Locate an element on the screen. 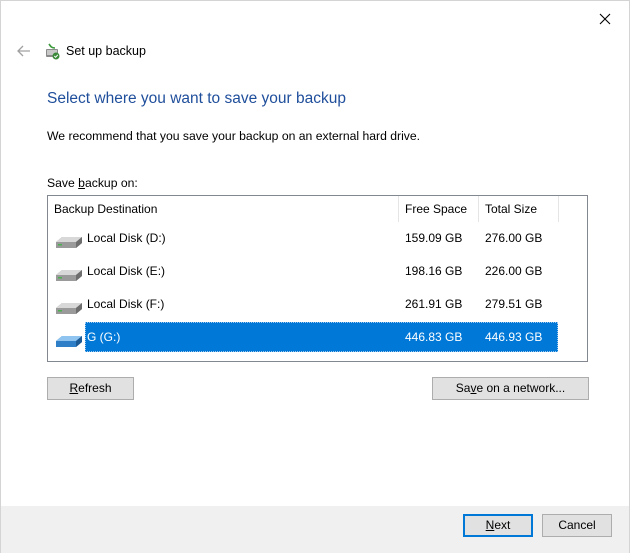 The image size is (630, 553). list-item-drive-g: G (G:) 446.83 GB 446.93 GB is located at coordinates (303, 337).